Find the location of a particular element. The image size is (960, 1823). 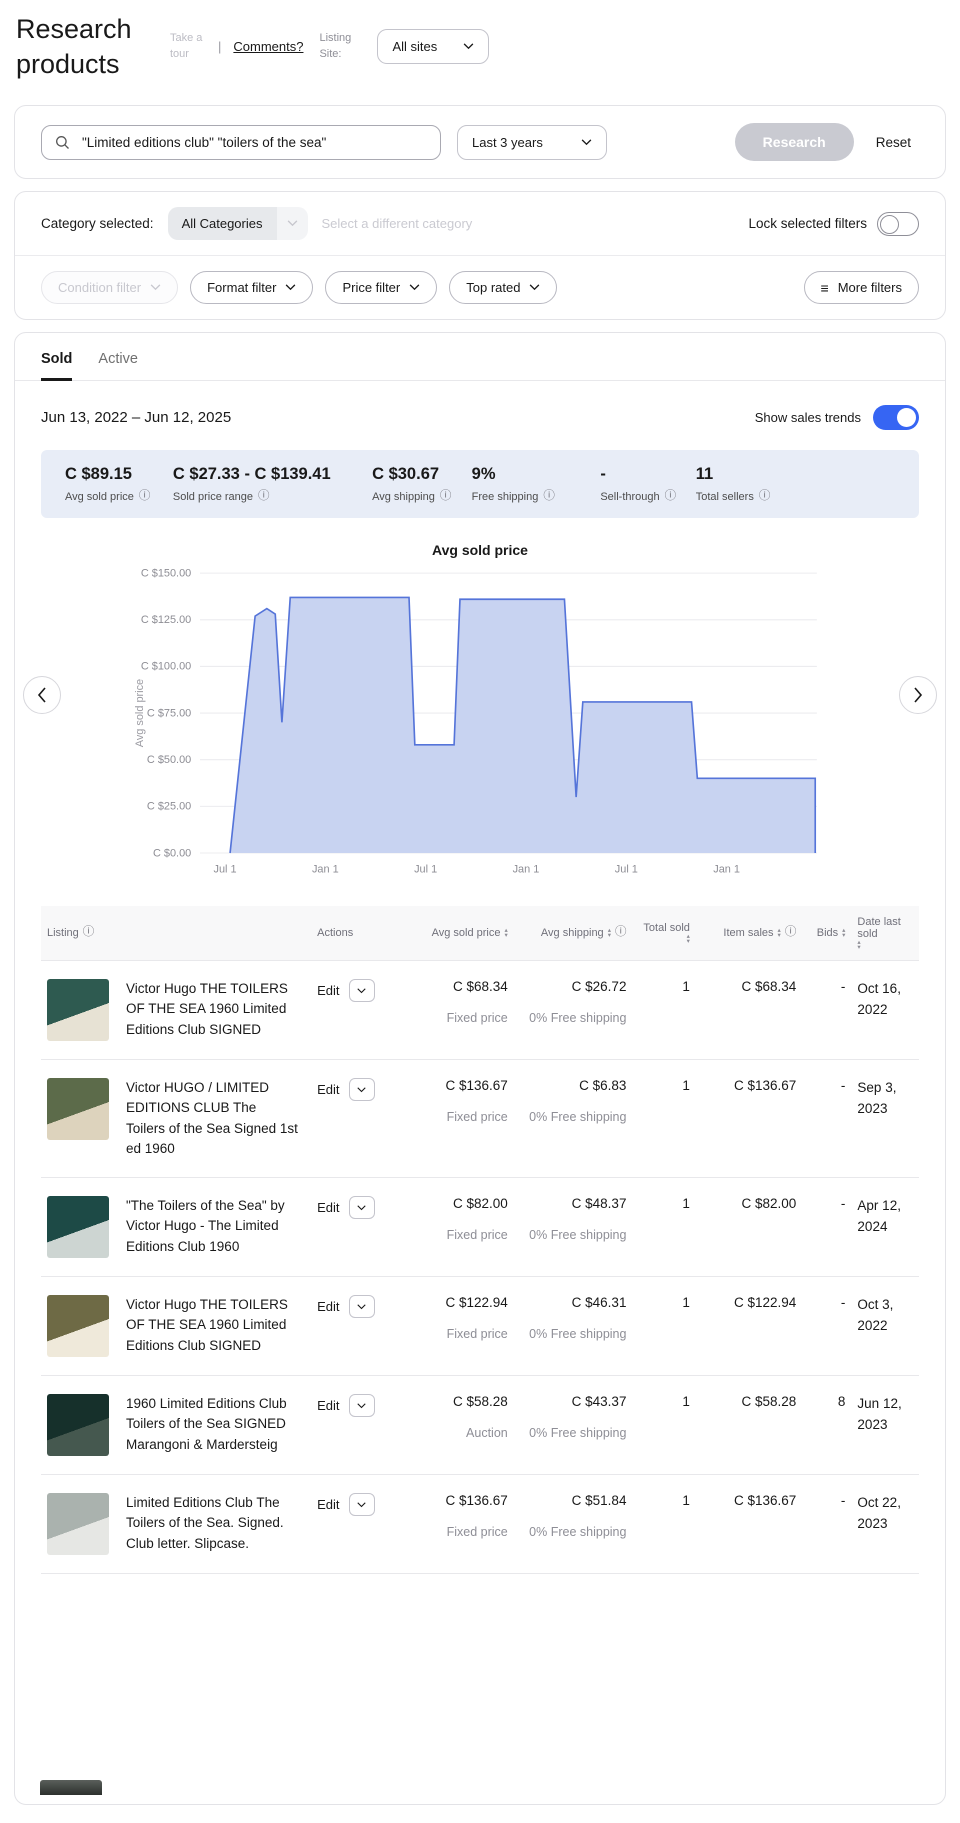

bids-value: - is located at coordinates (827, 1524).